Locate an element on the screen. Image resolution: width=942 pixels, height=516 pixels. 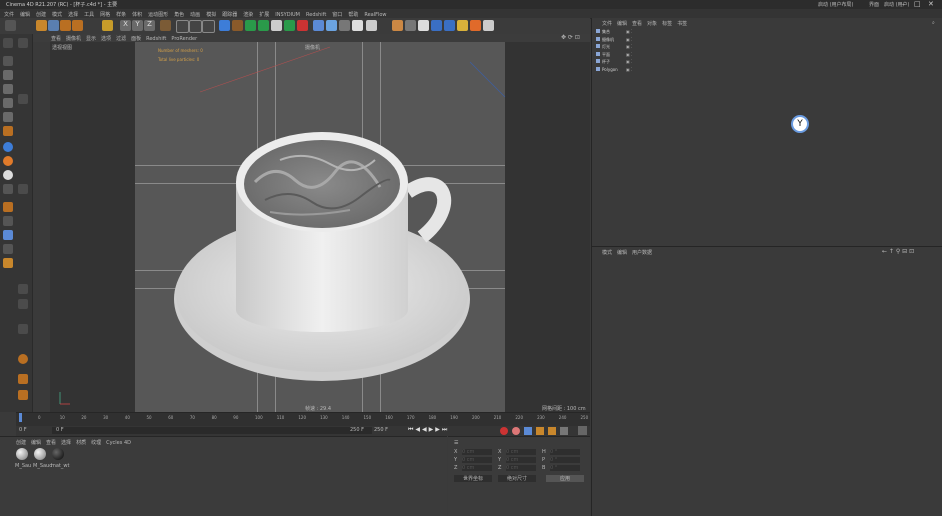
key-scale-icon is located at coordinates (540, 431).